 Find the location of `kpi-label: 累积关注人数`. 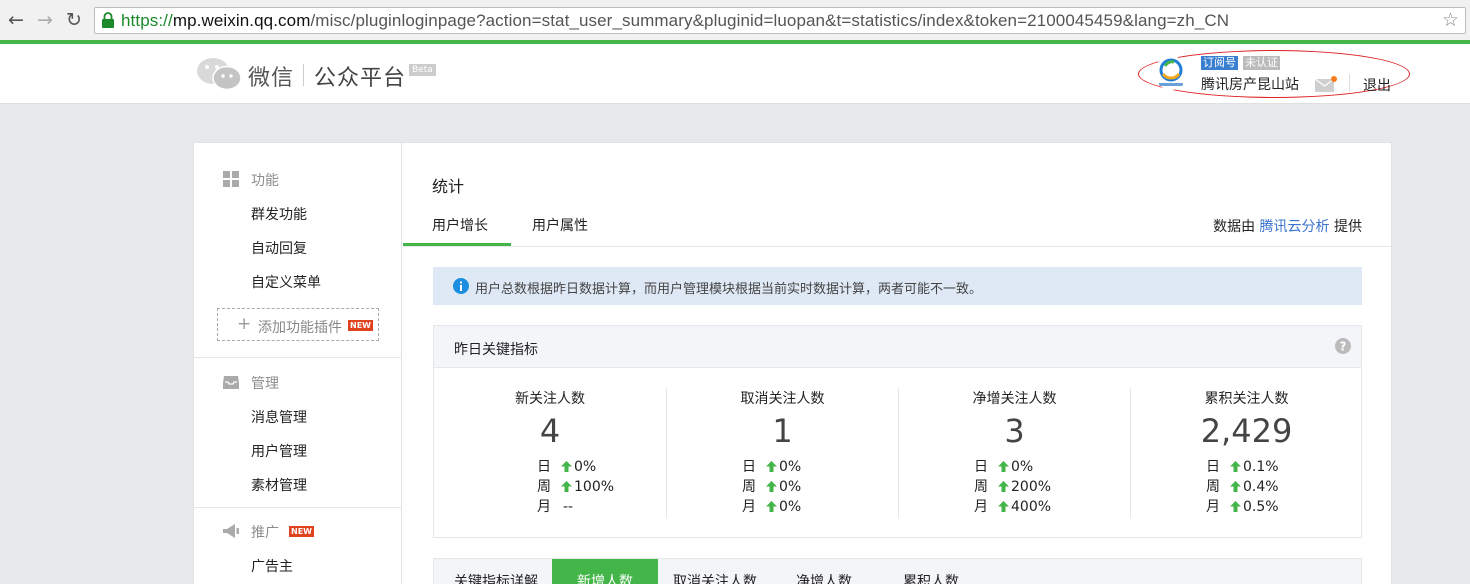

kpi-label: 累积关注人数 is located at coordinates (1246, 399).